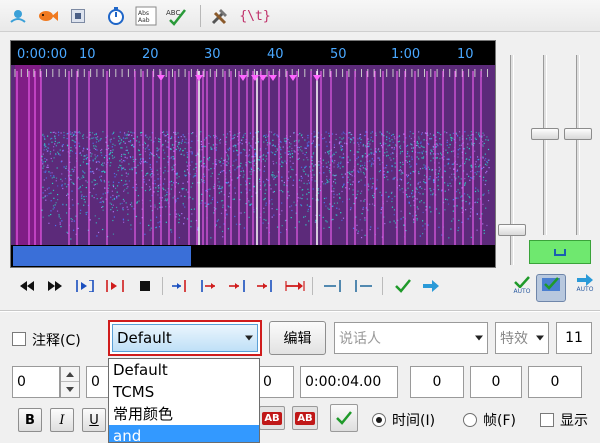 This screenshot has width=600, height=443. Describe the element at coordinates (220, 16) in the screenshot. I see `tools-icon` at that location.